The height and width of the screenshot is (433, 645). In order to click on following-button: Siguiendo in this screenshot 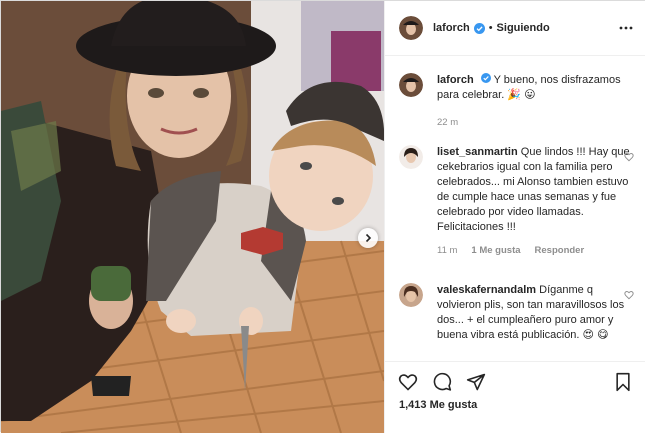, I will do `click(523, 28)`.